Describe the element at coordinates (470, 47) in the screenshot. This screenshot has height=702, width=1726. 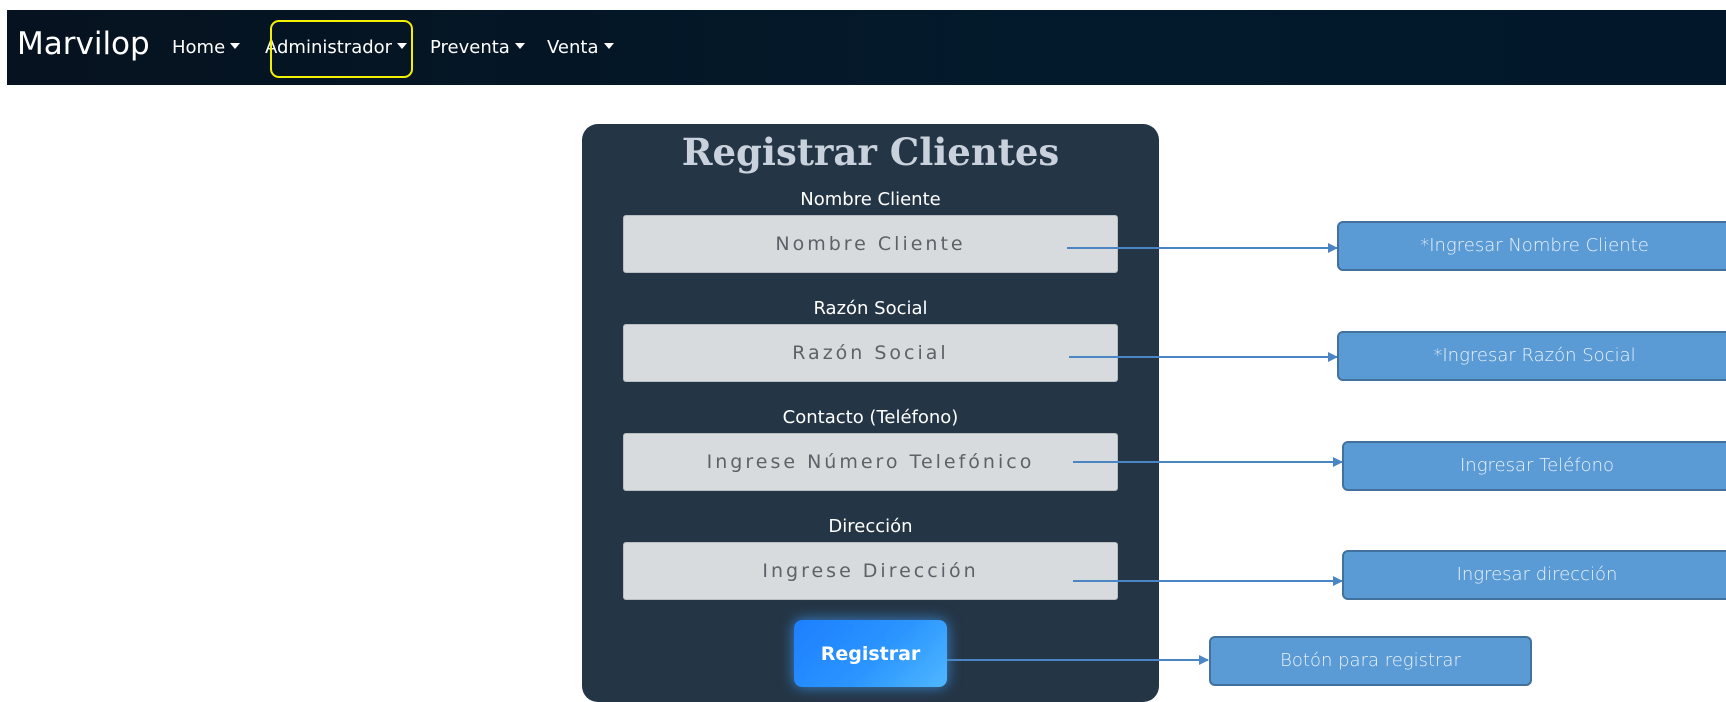
I see `nav-preventa-label: Preventa` at that location.